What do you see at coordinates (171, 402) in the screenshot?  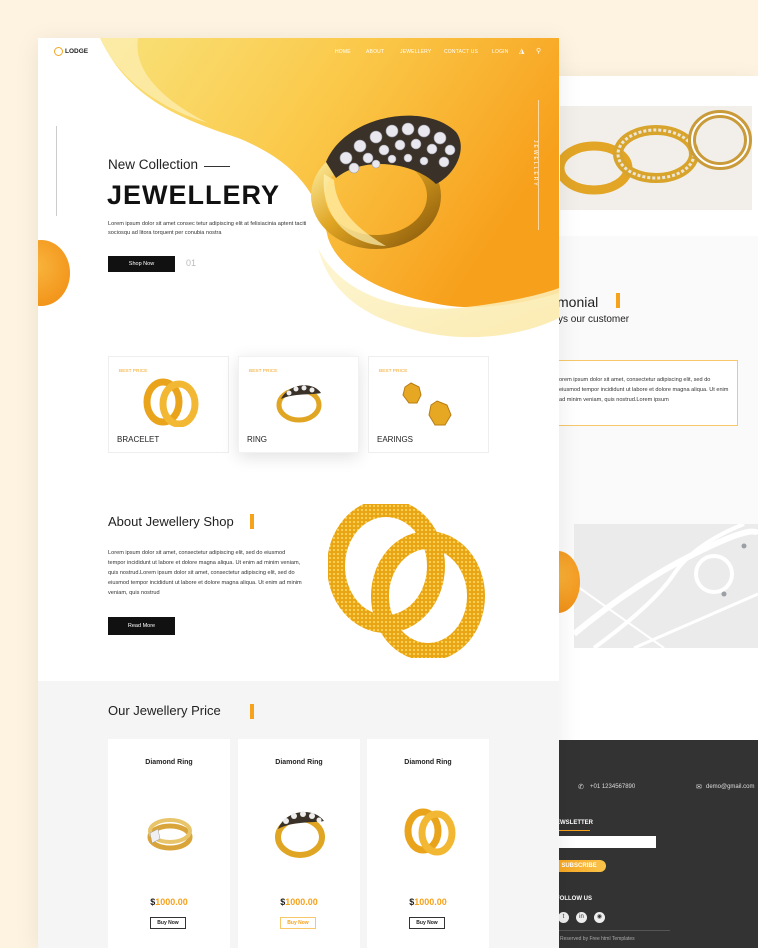 I see `bracelet-image` at bounding box center [171, 402].